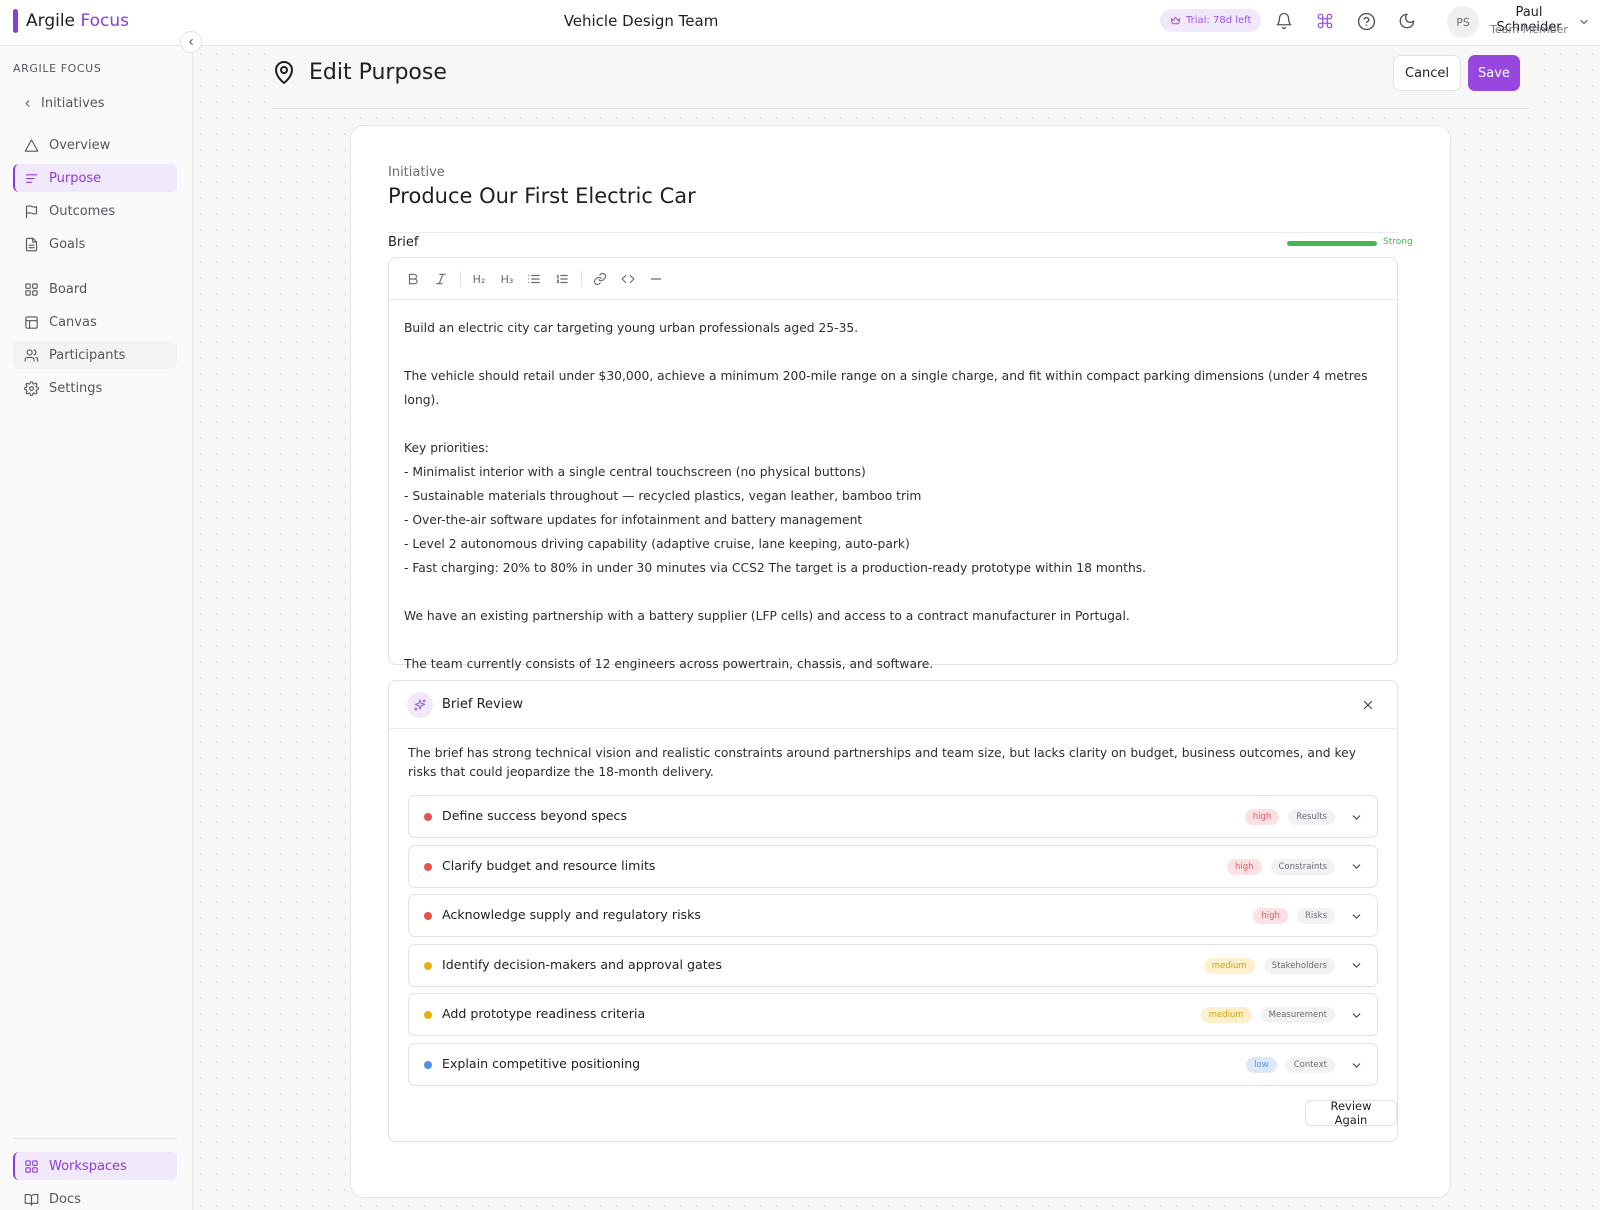 Image resolution: width=1600 pixels, height=1210 pixels. Describe the element at coordinates (420, 705) in the screenshot. I see `sparkles-icon` at that location.